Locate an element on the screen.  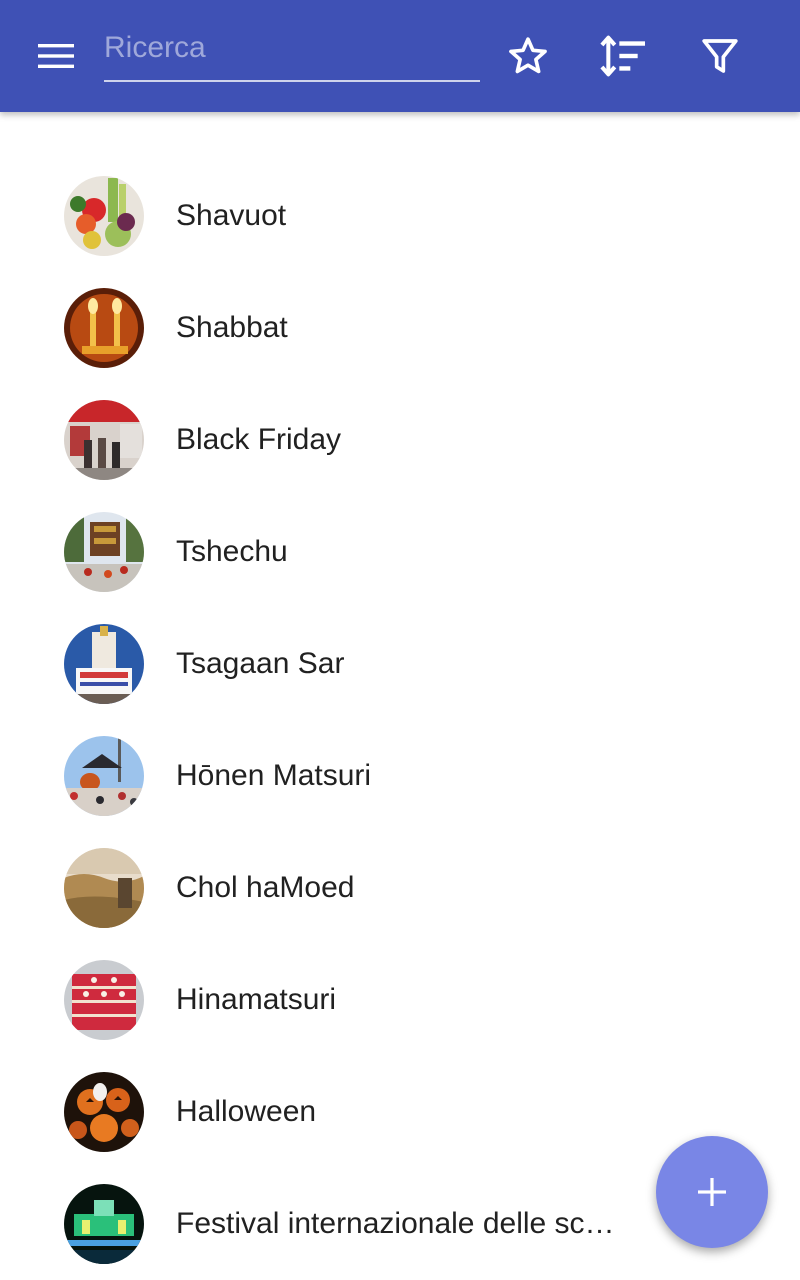
app-bar is located at coordinates (400, 56).